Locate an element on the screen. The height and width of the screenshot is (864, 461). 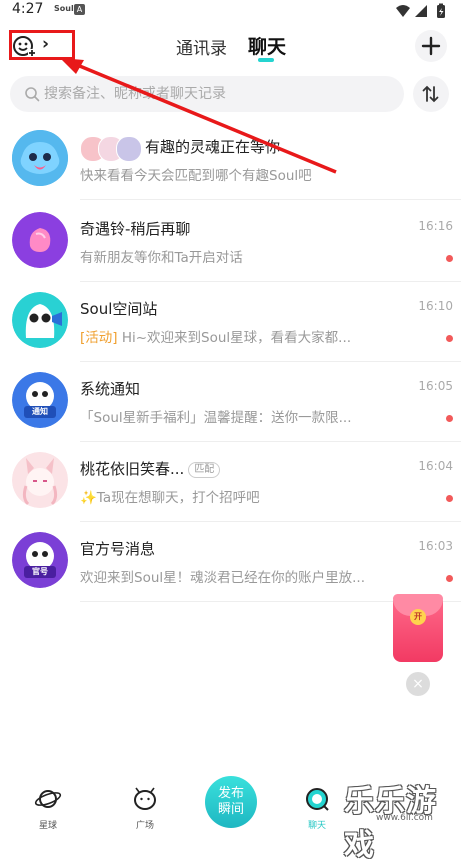
signal-icon is located at coordinates (421, 11).